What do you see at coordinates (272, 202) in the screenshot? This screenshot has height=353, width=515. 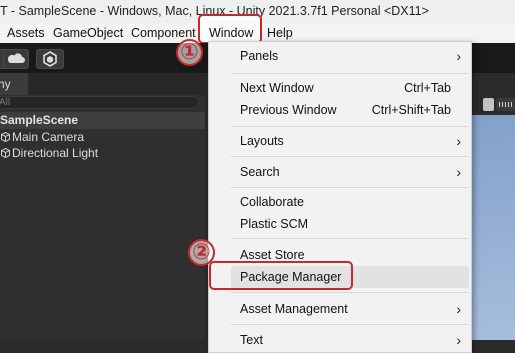 I see `menu-item-label: Collaborate` at bounding box center [272, 202].